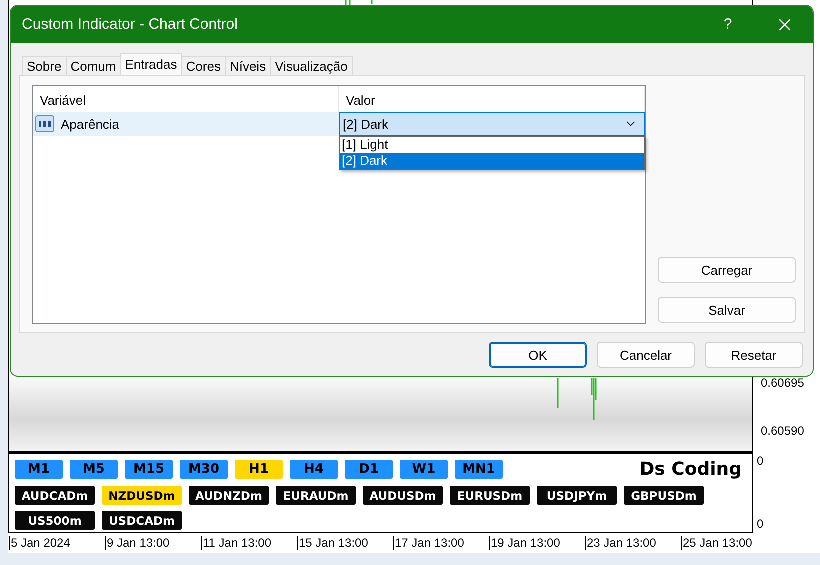  Describe the element at coordinates (492, 161) in the screenshot. I see `dropdown-option: [2] Dark` at that location.